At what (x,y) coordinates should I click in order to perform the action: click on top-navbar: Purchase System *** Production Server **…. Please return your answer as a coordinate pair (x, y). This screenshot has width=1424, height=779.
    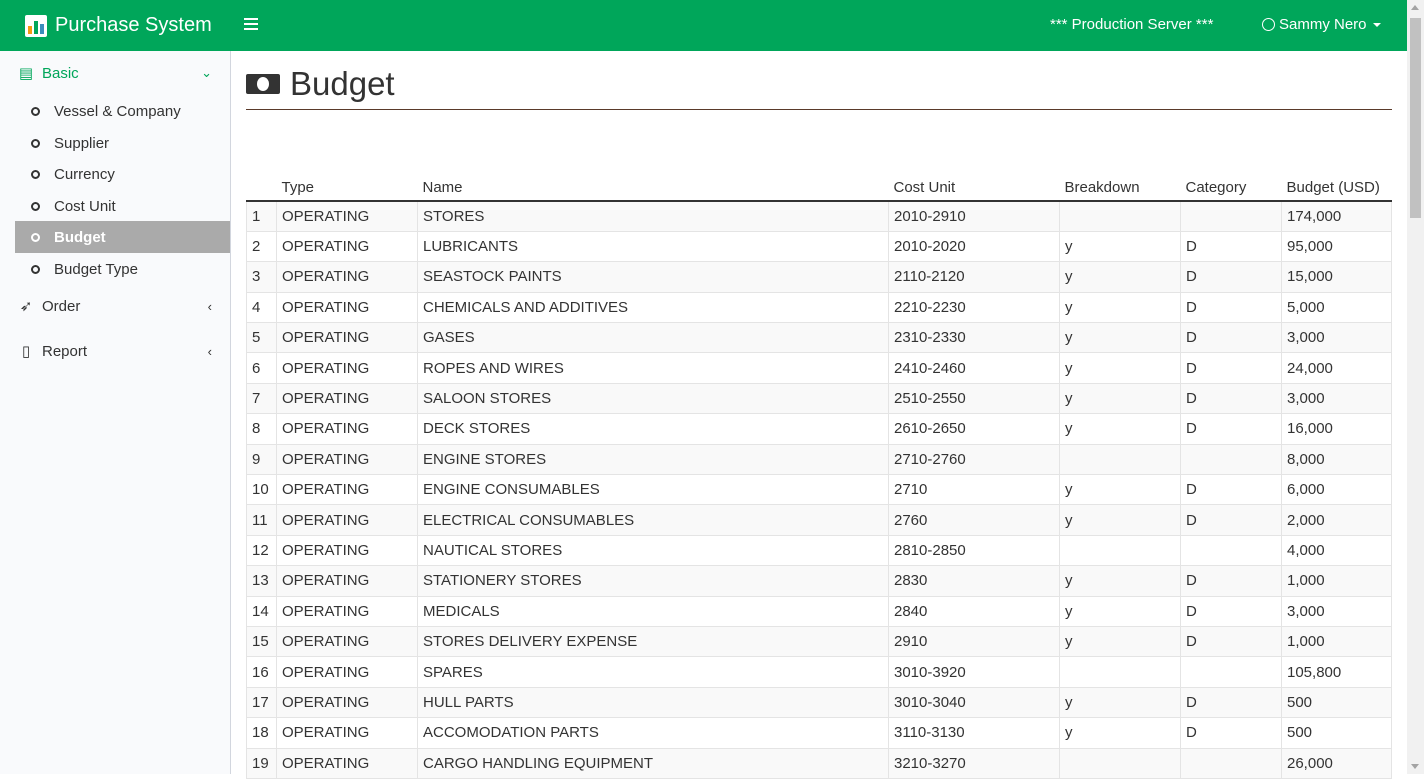
    Looking at the image, I should click on (712, 25).